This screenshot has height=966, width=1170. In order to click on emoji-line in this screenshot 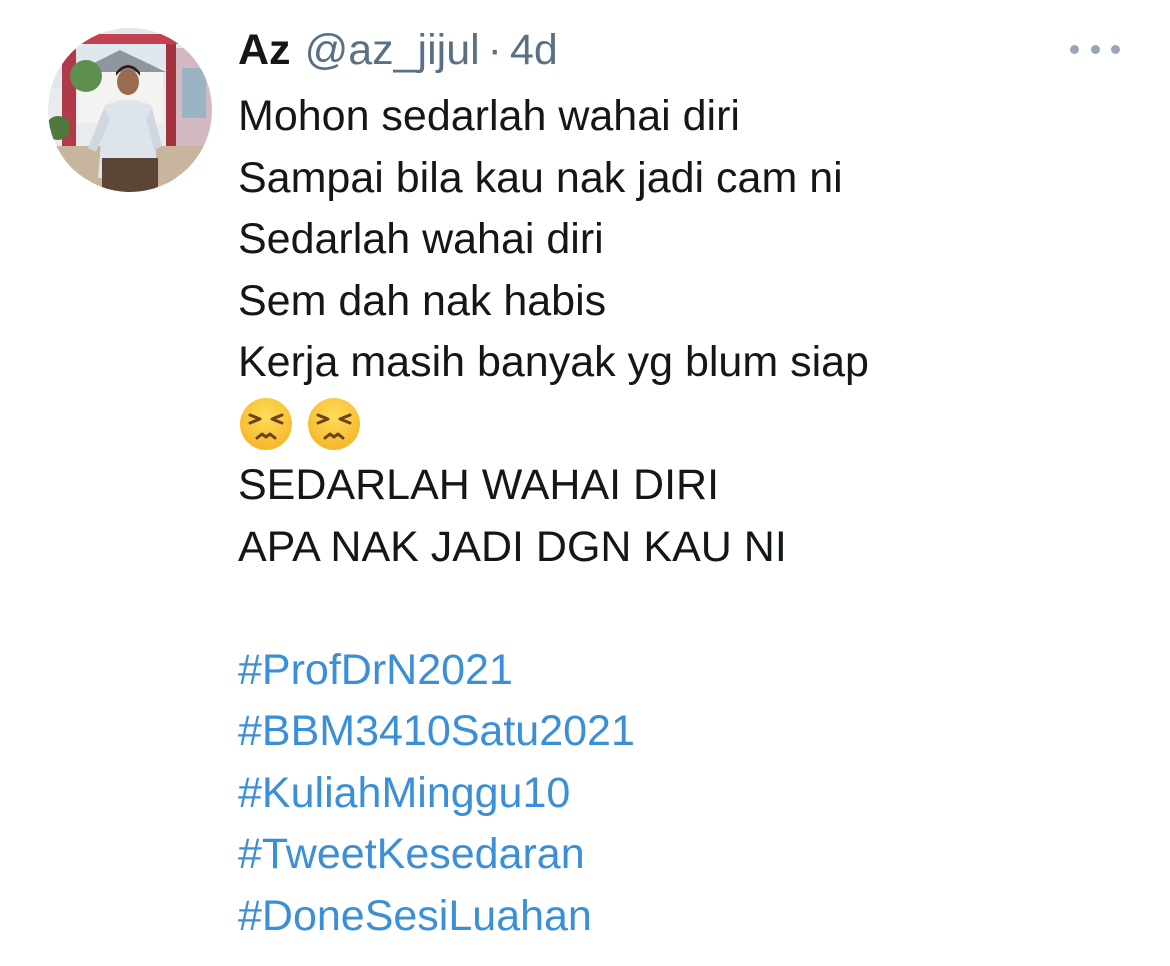, I will do `click(688, 425)`.